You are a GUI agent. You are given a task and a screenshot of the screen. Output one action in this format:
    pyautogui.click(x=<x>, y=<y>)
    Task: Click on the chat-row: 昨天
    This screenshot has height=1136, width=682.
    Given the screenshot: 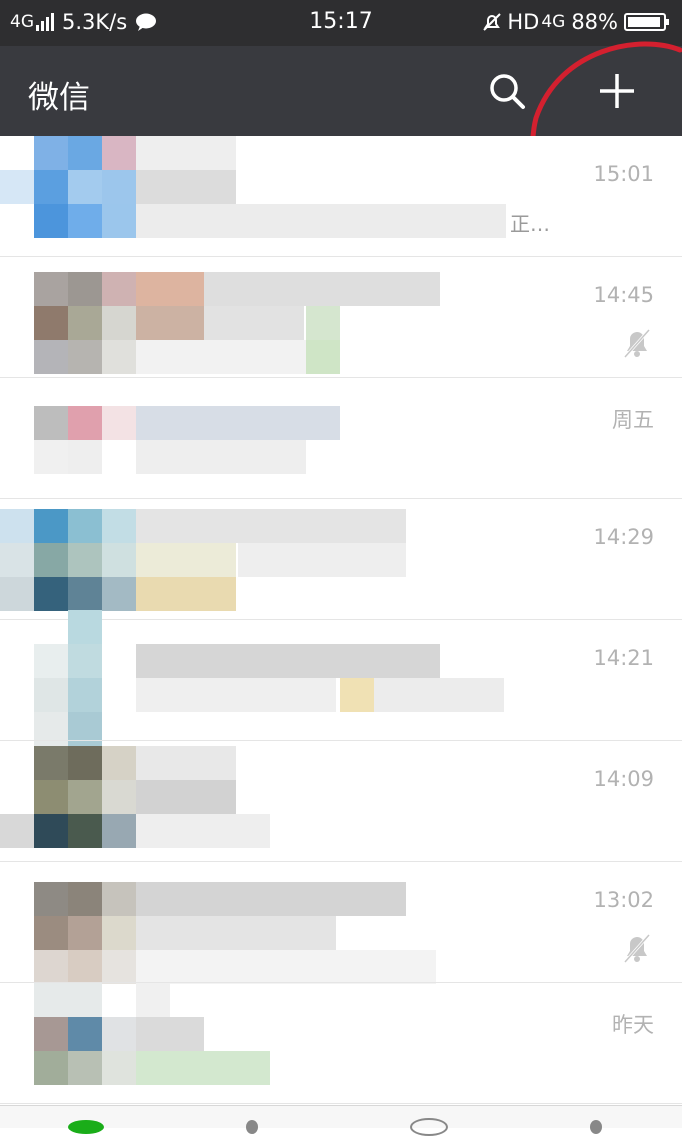 What is the action you would take?
    pyautogui.click(x=341, y=1043)
    